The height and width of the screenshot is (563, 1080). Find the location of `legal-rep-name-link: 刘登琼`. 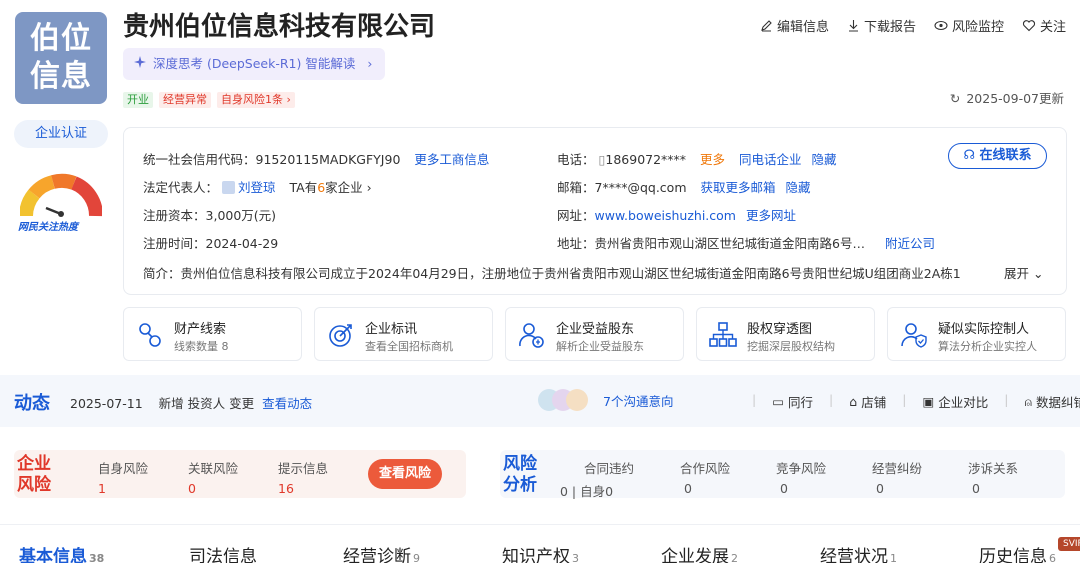

legal-rep-name-link: 刘登琼 is located at coordinates (257, 187).